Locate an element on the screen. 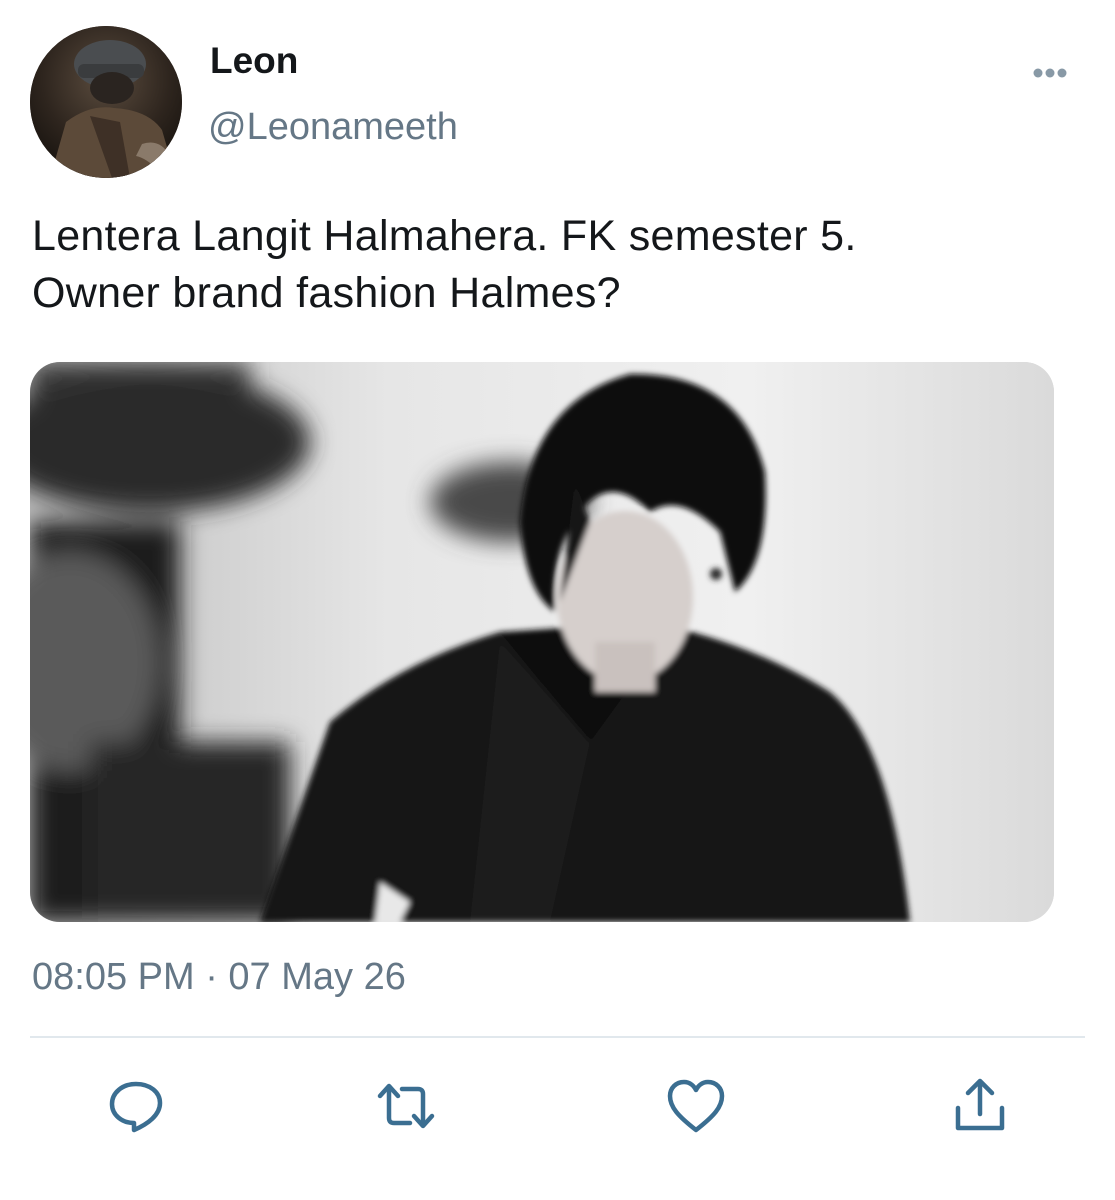 This screenshot has height=1200, width=1115. share-button is located at coordinates (980, 1106).